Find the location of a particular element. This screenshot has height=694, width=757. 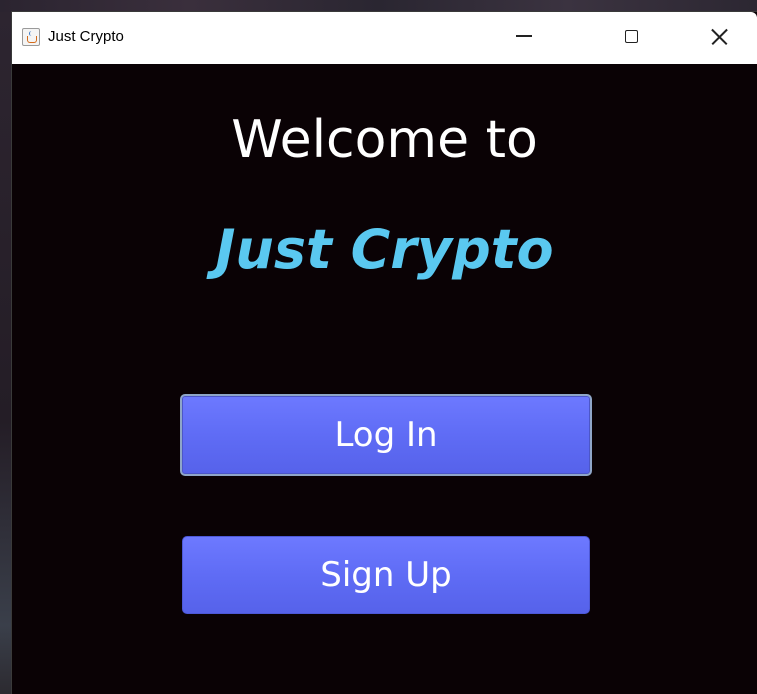

title-bar: Just Crypto is located at coordinates (384, 38).